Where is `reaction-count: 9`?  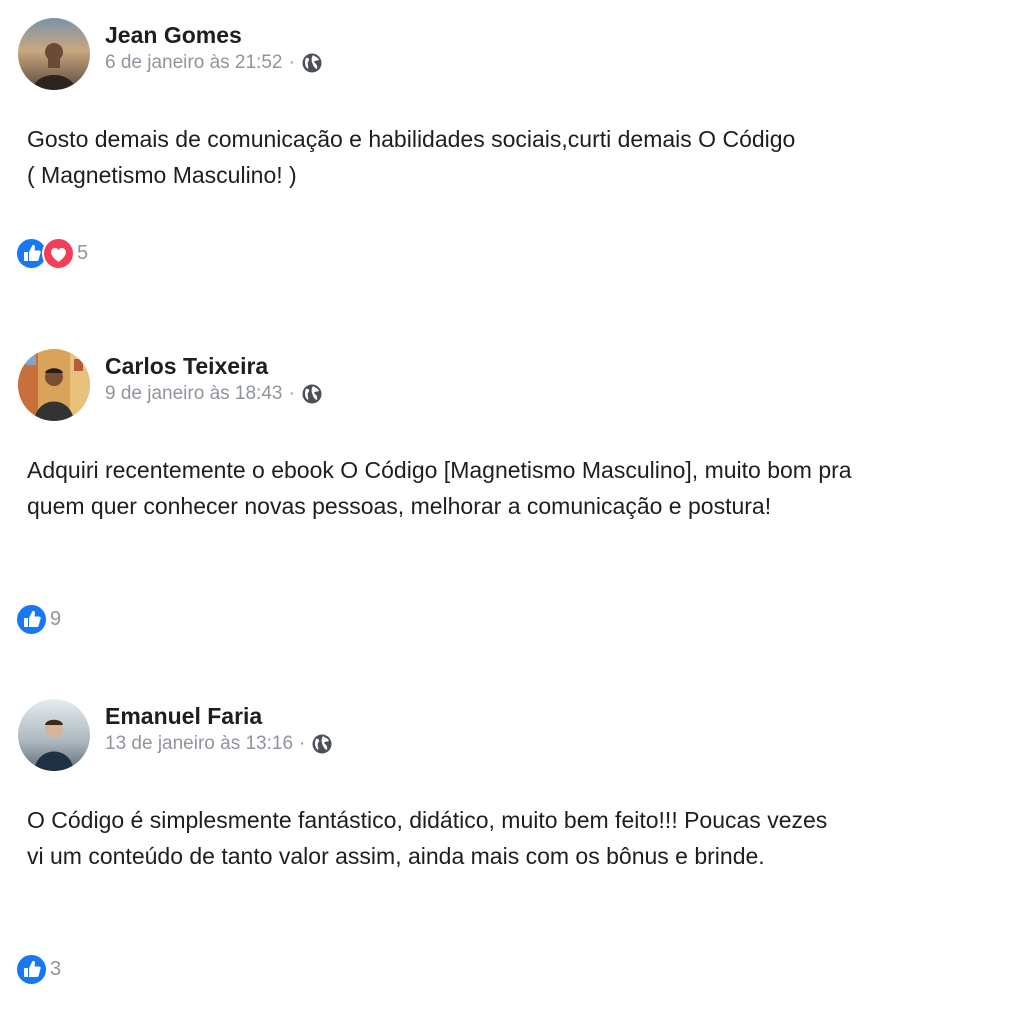
reaction-count: 9 is located at coordinates (55, 619).